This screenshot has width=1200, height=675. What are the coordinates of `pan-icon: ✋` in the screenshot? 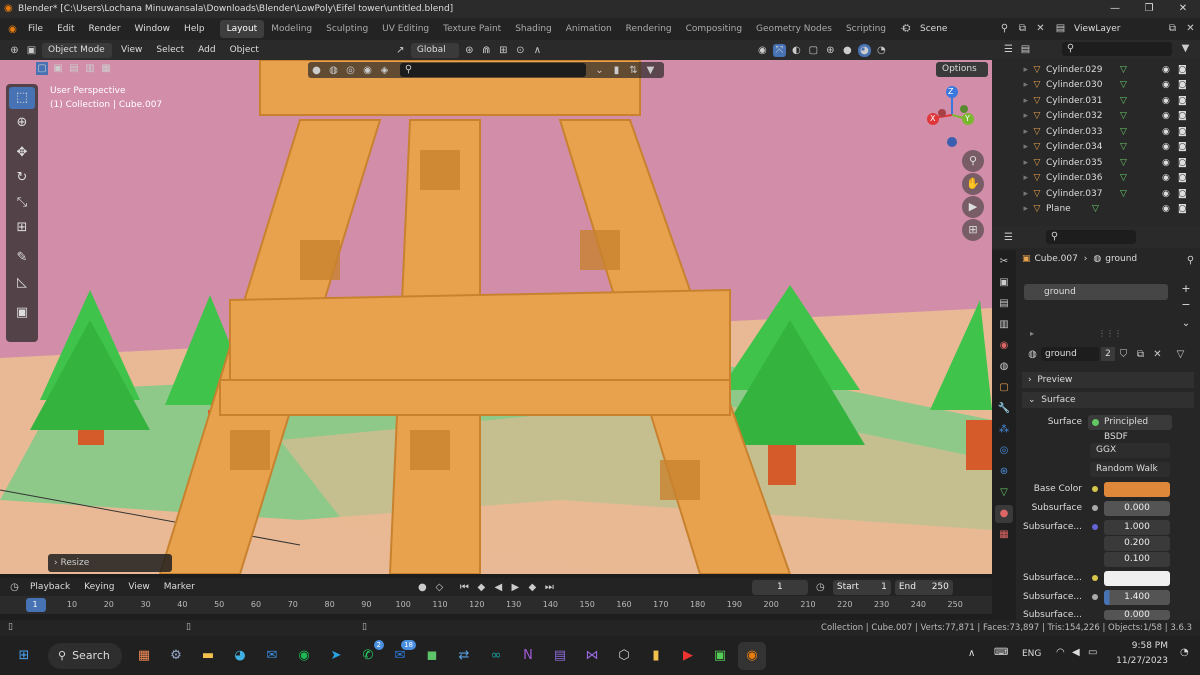 It's located at (973, 184).